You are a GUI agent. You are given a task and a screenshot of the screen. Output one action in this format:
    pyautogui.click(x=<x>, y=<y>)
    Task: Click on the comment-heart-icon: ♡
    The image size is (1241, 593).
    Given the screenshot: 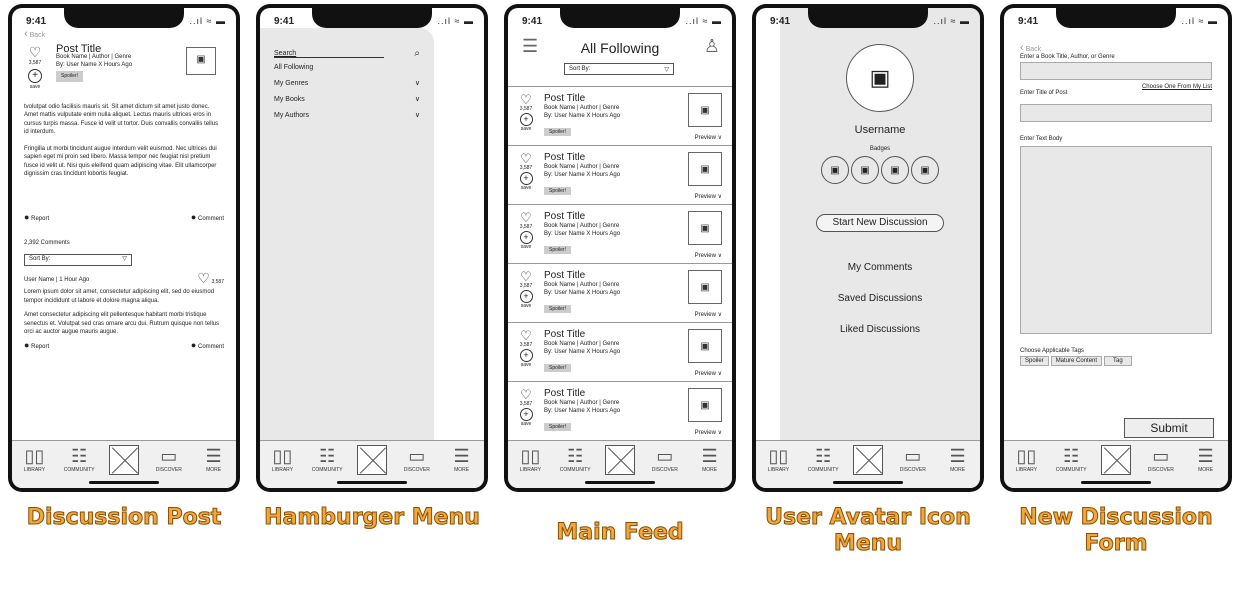 What is the action you would take?
    pyautogui.click(x=203, y=278)
    